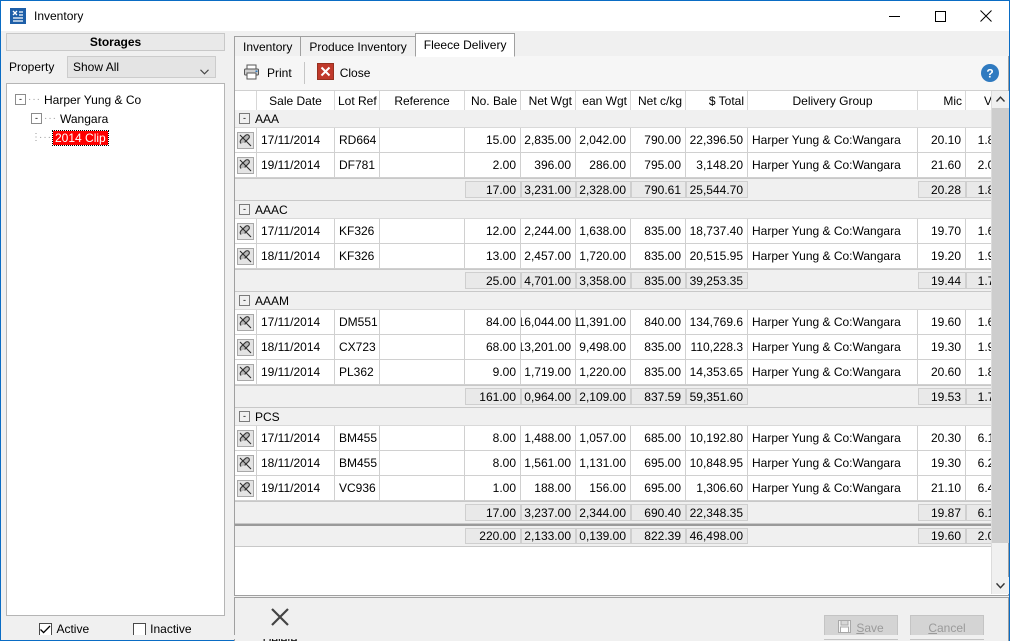  I want to click on cell-net_wgt: 1,488.00, so click(548, 438).